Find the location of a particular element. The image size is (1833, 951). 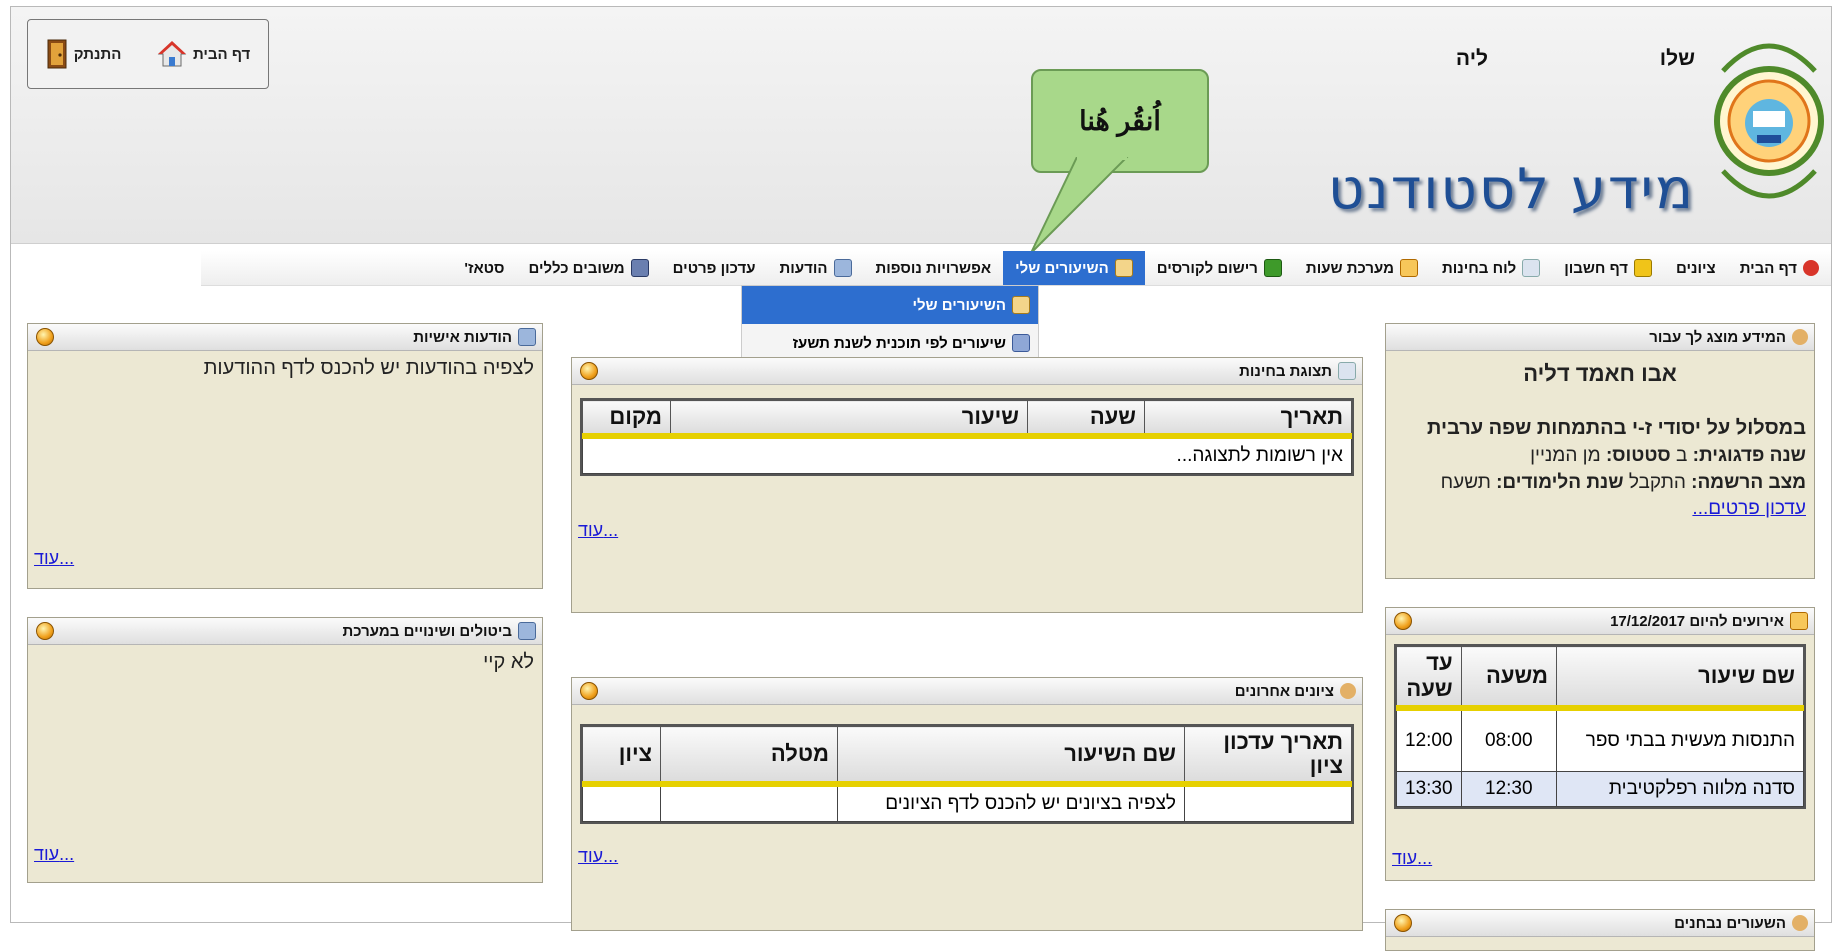

col-grade: ציון is located at coordinates (621, 756).